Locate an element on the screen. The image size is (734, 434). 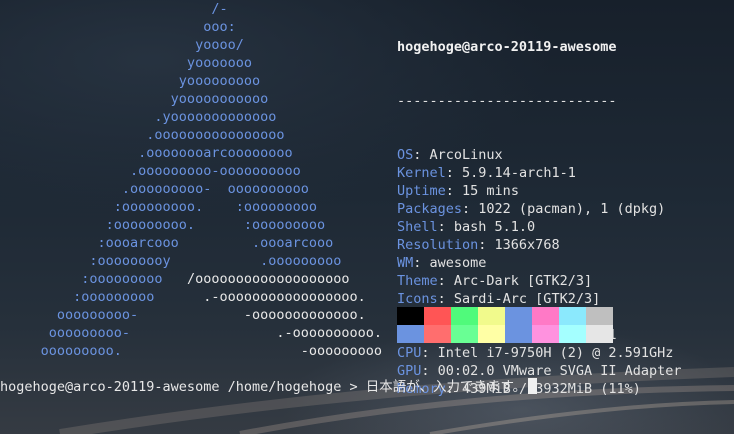
ascii-logo-line: ooooooooo. -ooooooooo is located at coordinates (191, 351).